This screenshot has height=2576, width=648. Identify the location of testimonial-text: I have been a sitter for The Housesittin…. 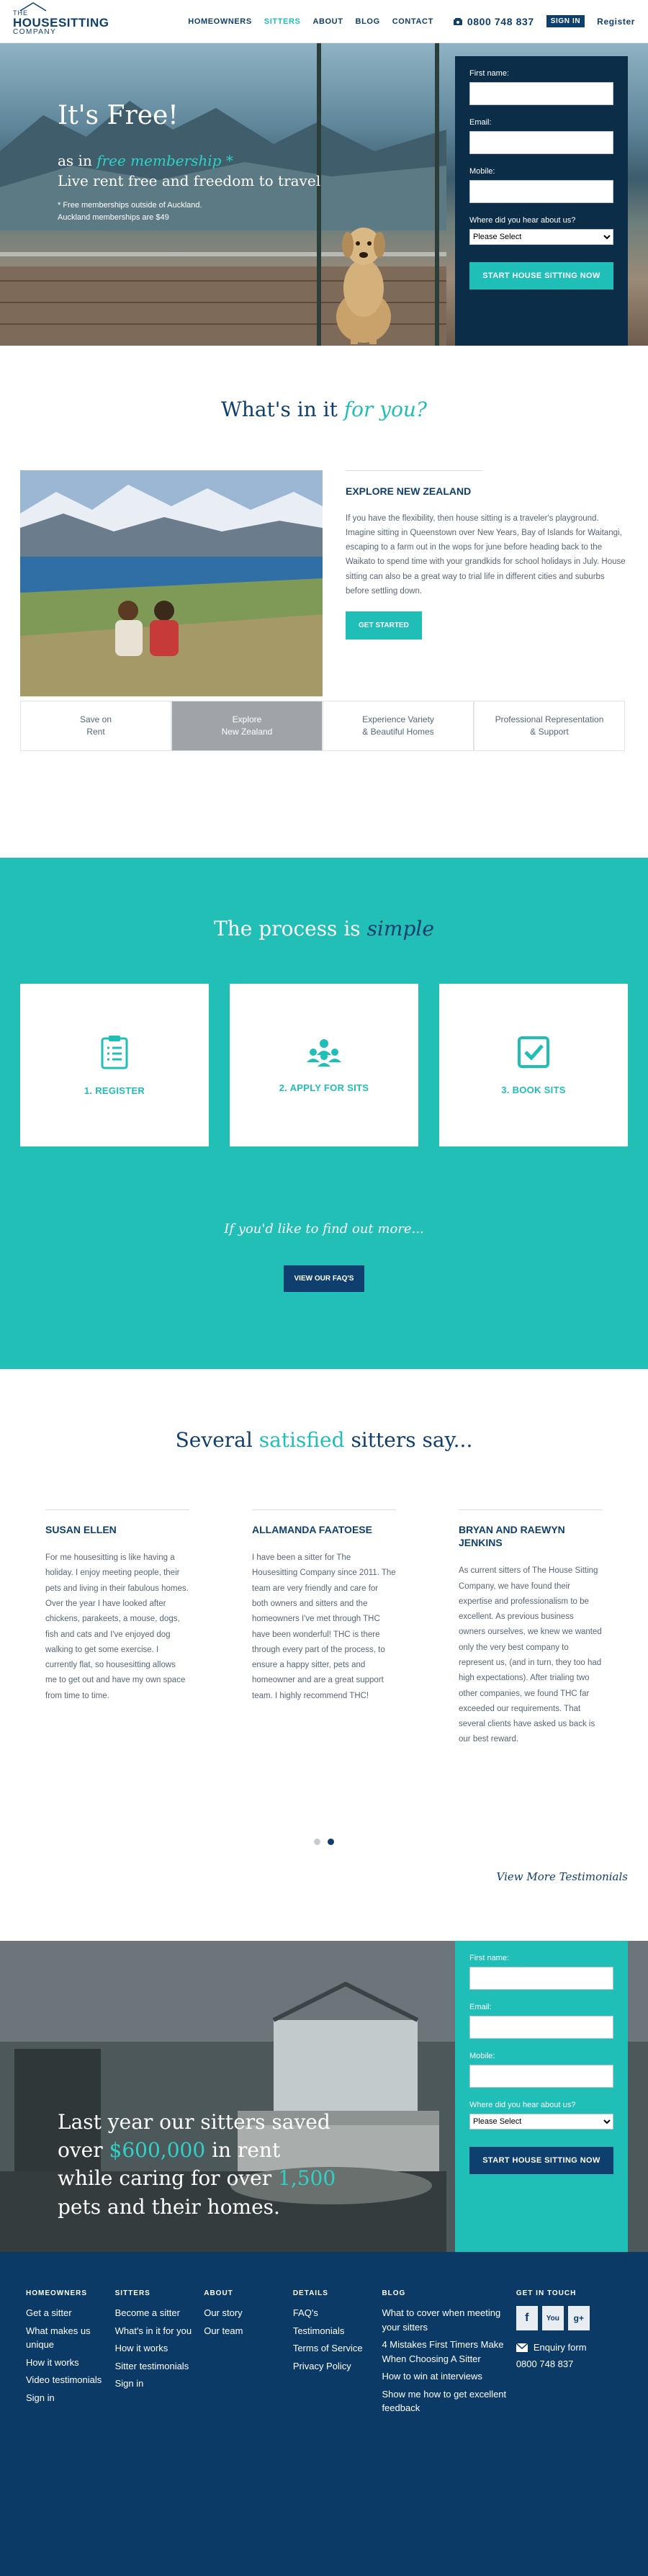
(324, 1626).